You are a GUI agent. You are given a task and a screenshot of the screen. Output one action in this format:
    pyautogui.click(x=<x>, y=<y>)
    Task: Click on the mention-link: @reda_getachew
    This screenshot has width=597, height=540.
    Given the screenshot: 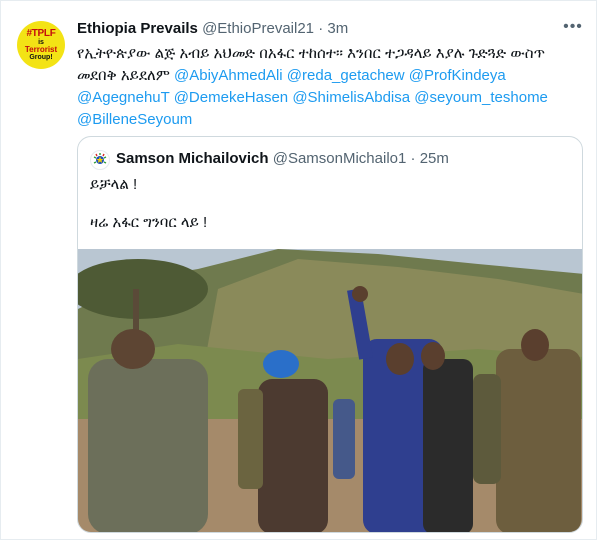 What is the action you would take?
    pyautogui.click(x=346, y=75)
    